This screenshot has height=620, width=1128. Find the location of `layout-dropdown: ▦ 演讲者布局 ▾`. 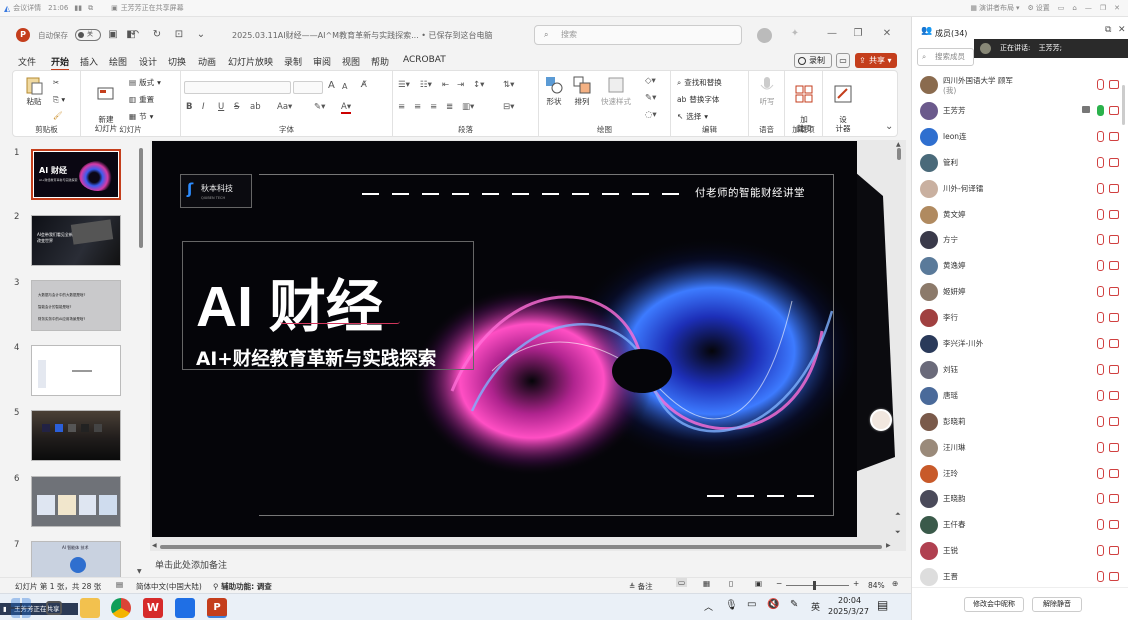

layout-dropdown: ▦ 演讲者布局 ▾ is located at coordinates (994, 8).